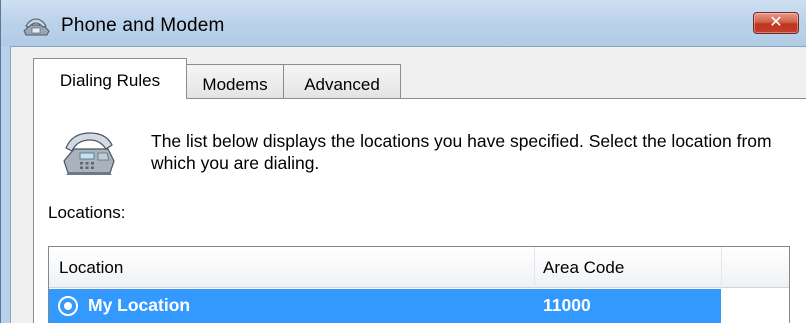 The height and width of the screenshot is (323, 806). I want to click on locations-label: Locations:, so click(87, 212).